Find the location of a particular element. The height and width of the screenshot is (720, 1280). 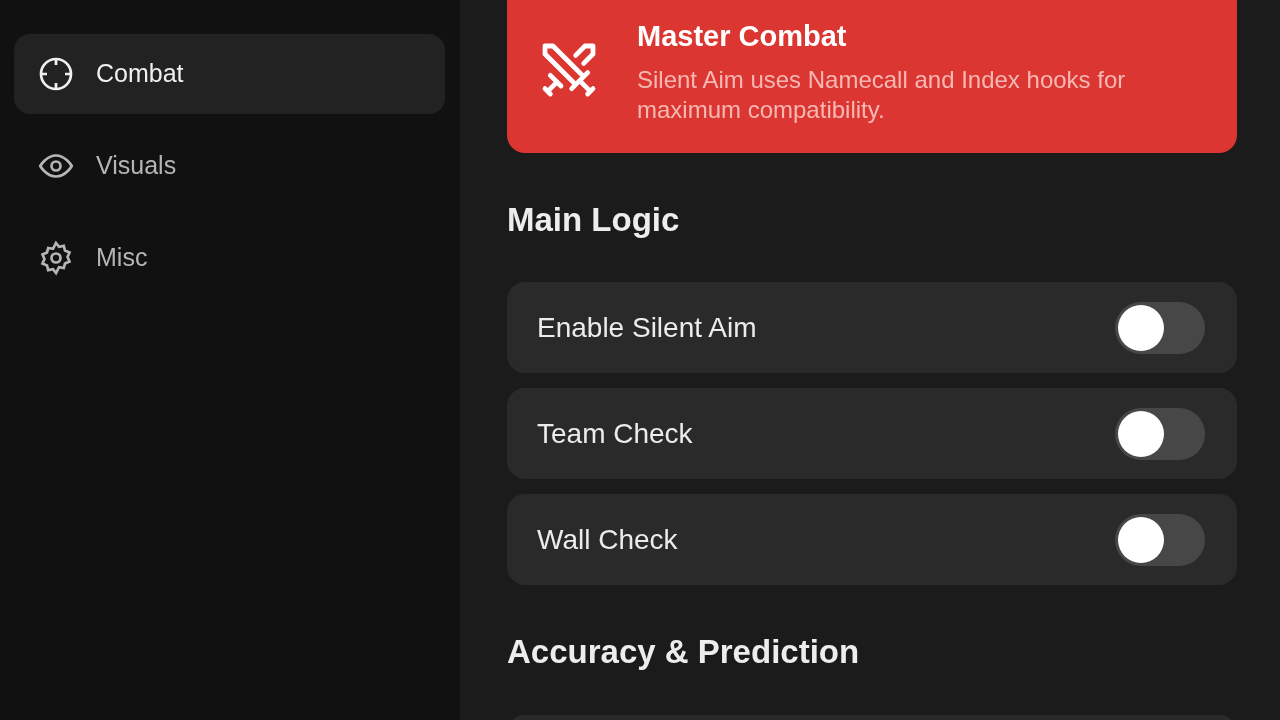

section-heading: Accuracy & Prediction is located at coordinates (684, 652).